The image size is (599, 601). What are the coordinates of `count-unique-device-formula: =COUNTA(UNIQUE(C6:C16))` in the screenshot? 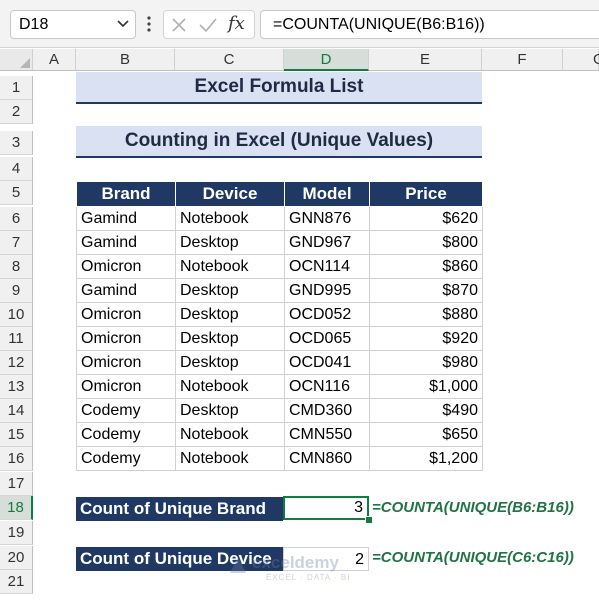 It's located at (473, 557).